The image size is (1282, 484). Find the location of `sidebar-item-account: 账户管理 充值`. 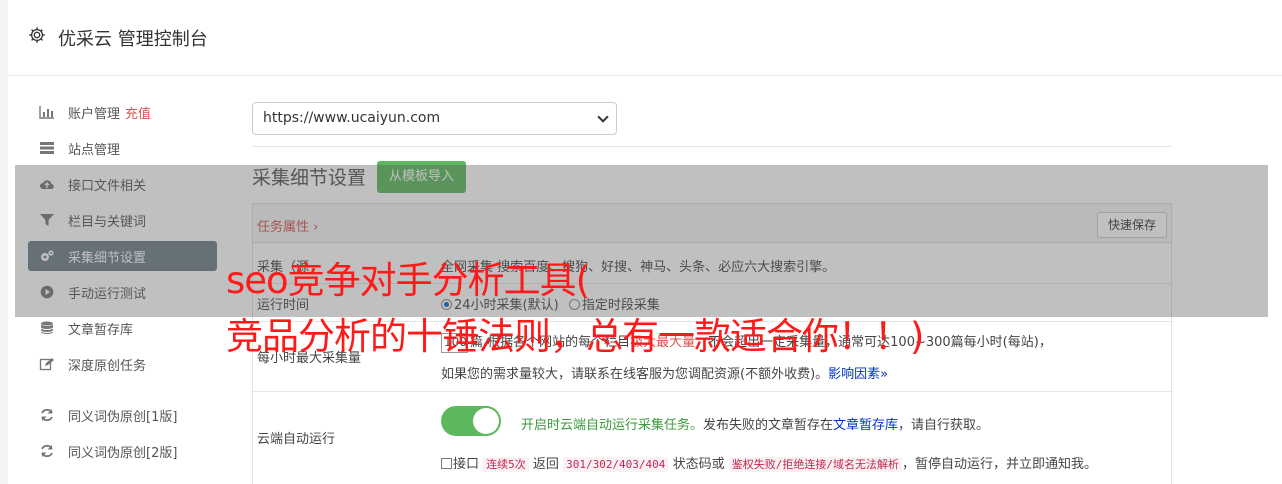

sidebar-item-account: 账户管理 充值 is located at coordinates (122, 112).